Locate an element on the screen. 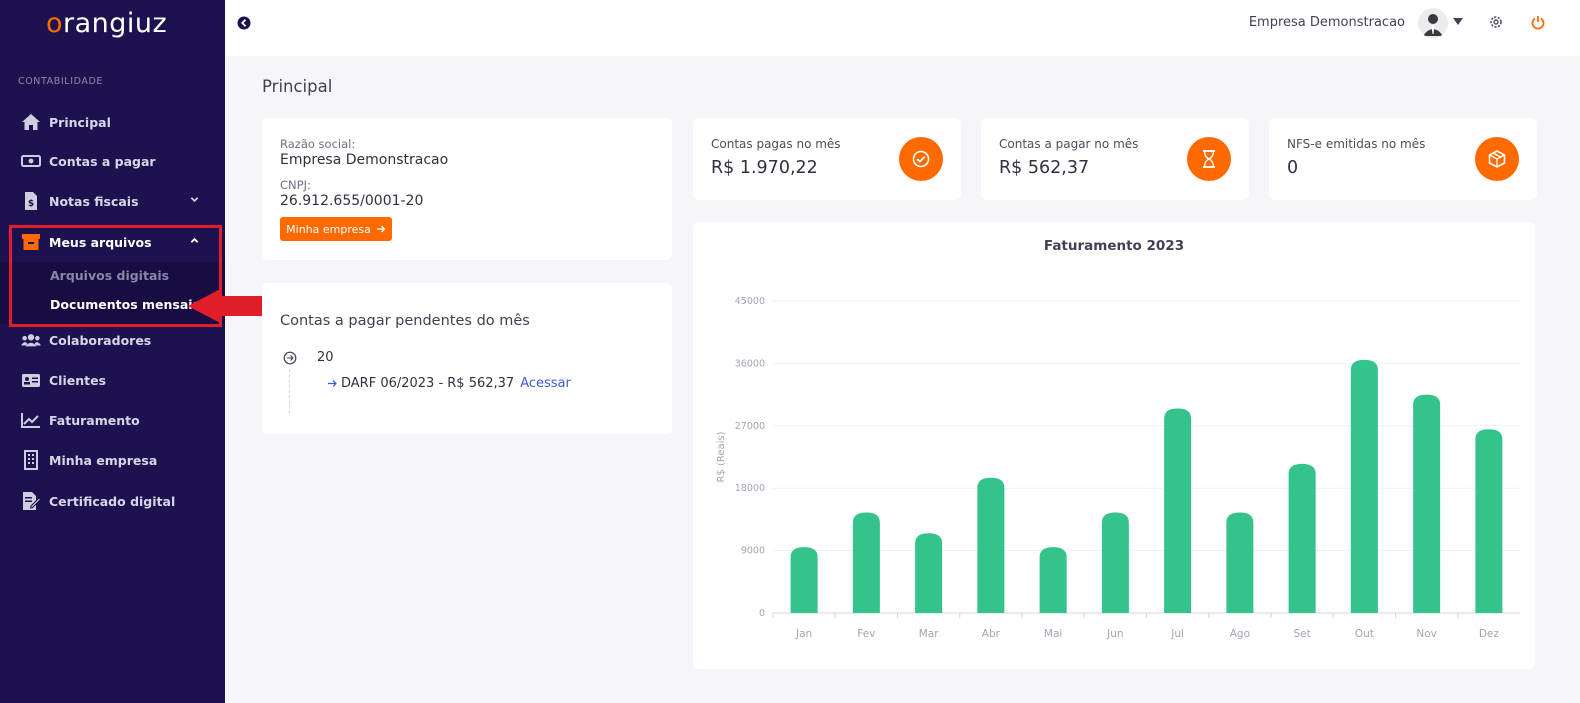 The image size is (1580, 703). sidebar-item-contas-a-pagar: Contas a pagar is located at coordinates (112, 161).